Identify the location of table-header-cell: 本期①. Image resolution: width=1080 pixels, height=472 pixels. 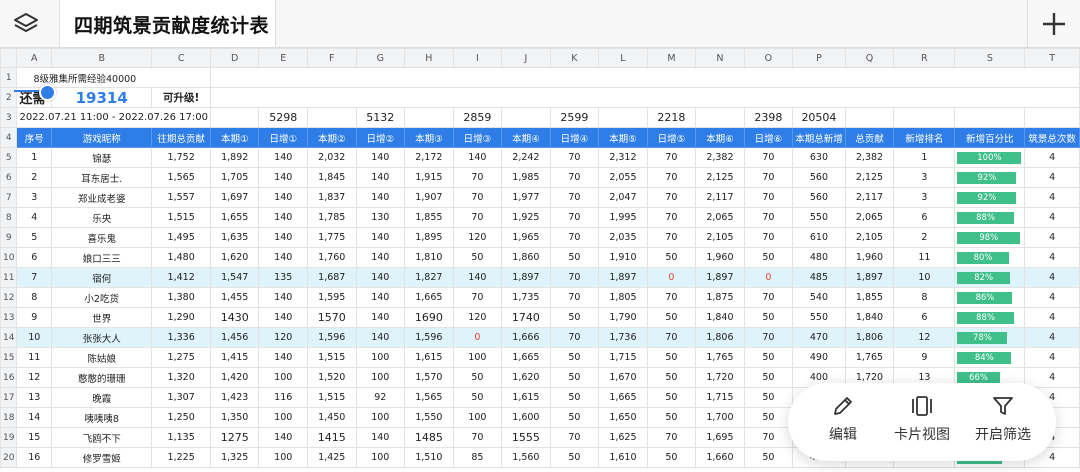
(234, 137).